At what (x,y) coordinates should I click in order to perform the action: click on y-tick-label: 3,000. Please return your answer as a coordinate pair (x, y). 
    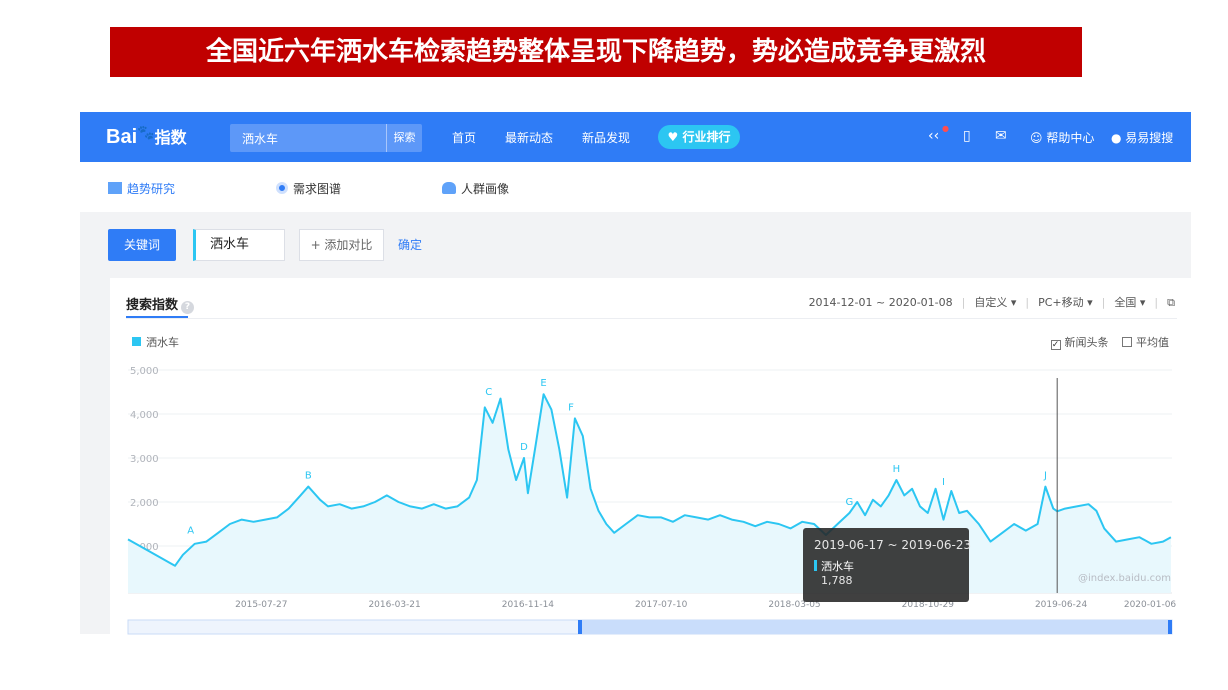
    Looking at the image, I should click on (144, 459).